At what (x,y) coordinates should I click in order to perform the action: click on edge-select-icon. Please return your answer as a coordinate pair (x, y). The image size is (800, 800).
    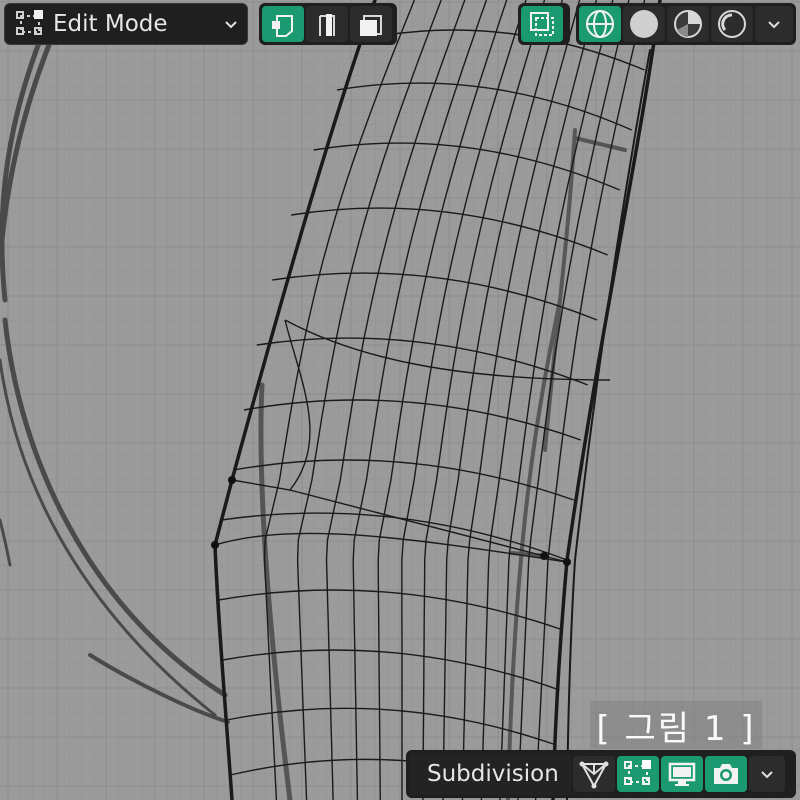
    Looking at the image, I should click on (327, 24).